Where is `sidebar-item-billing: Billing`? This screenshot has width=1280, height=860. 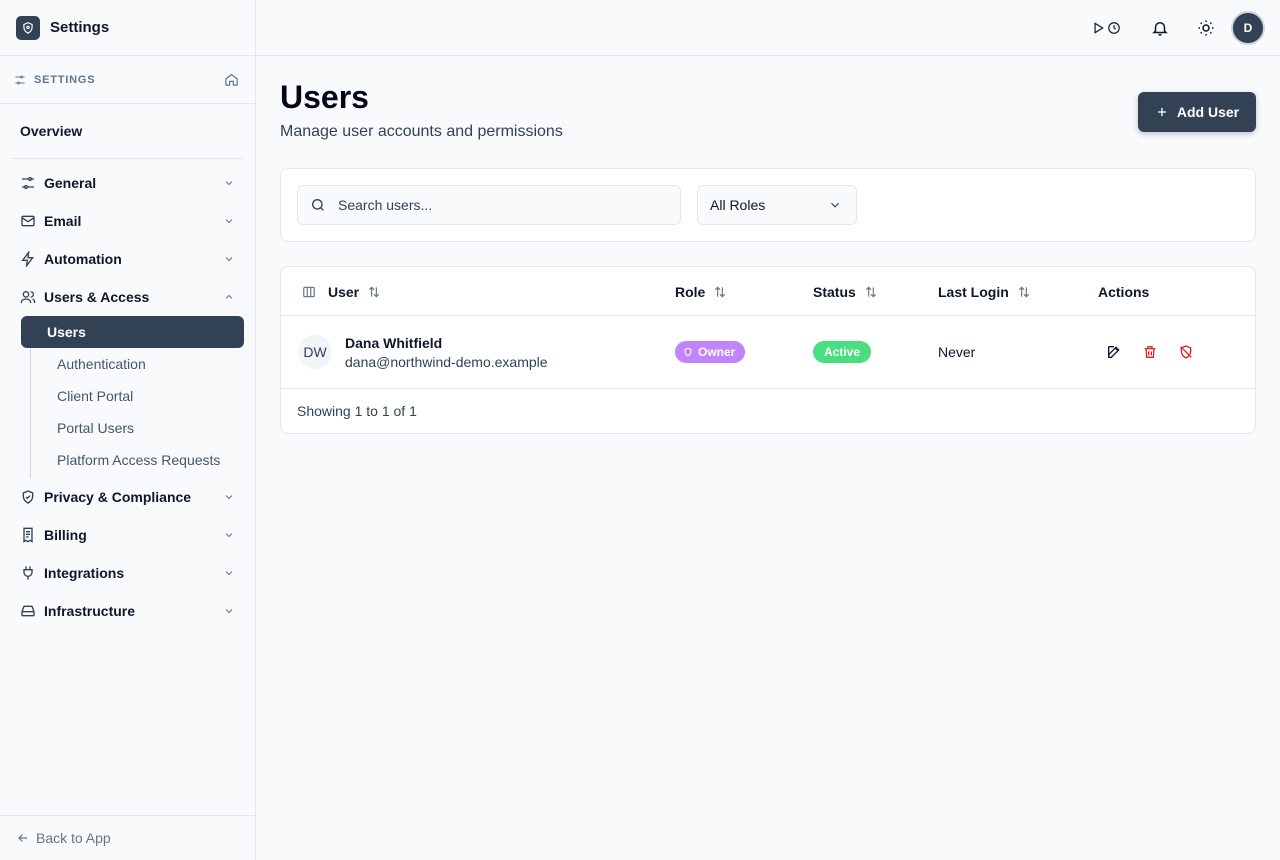 sidebar-item-billing: Billing is located at coordinates (127, 535).